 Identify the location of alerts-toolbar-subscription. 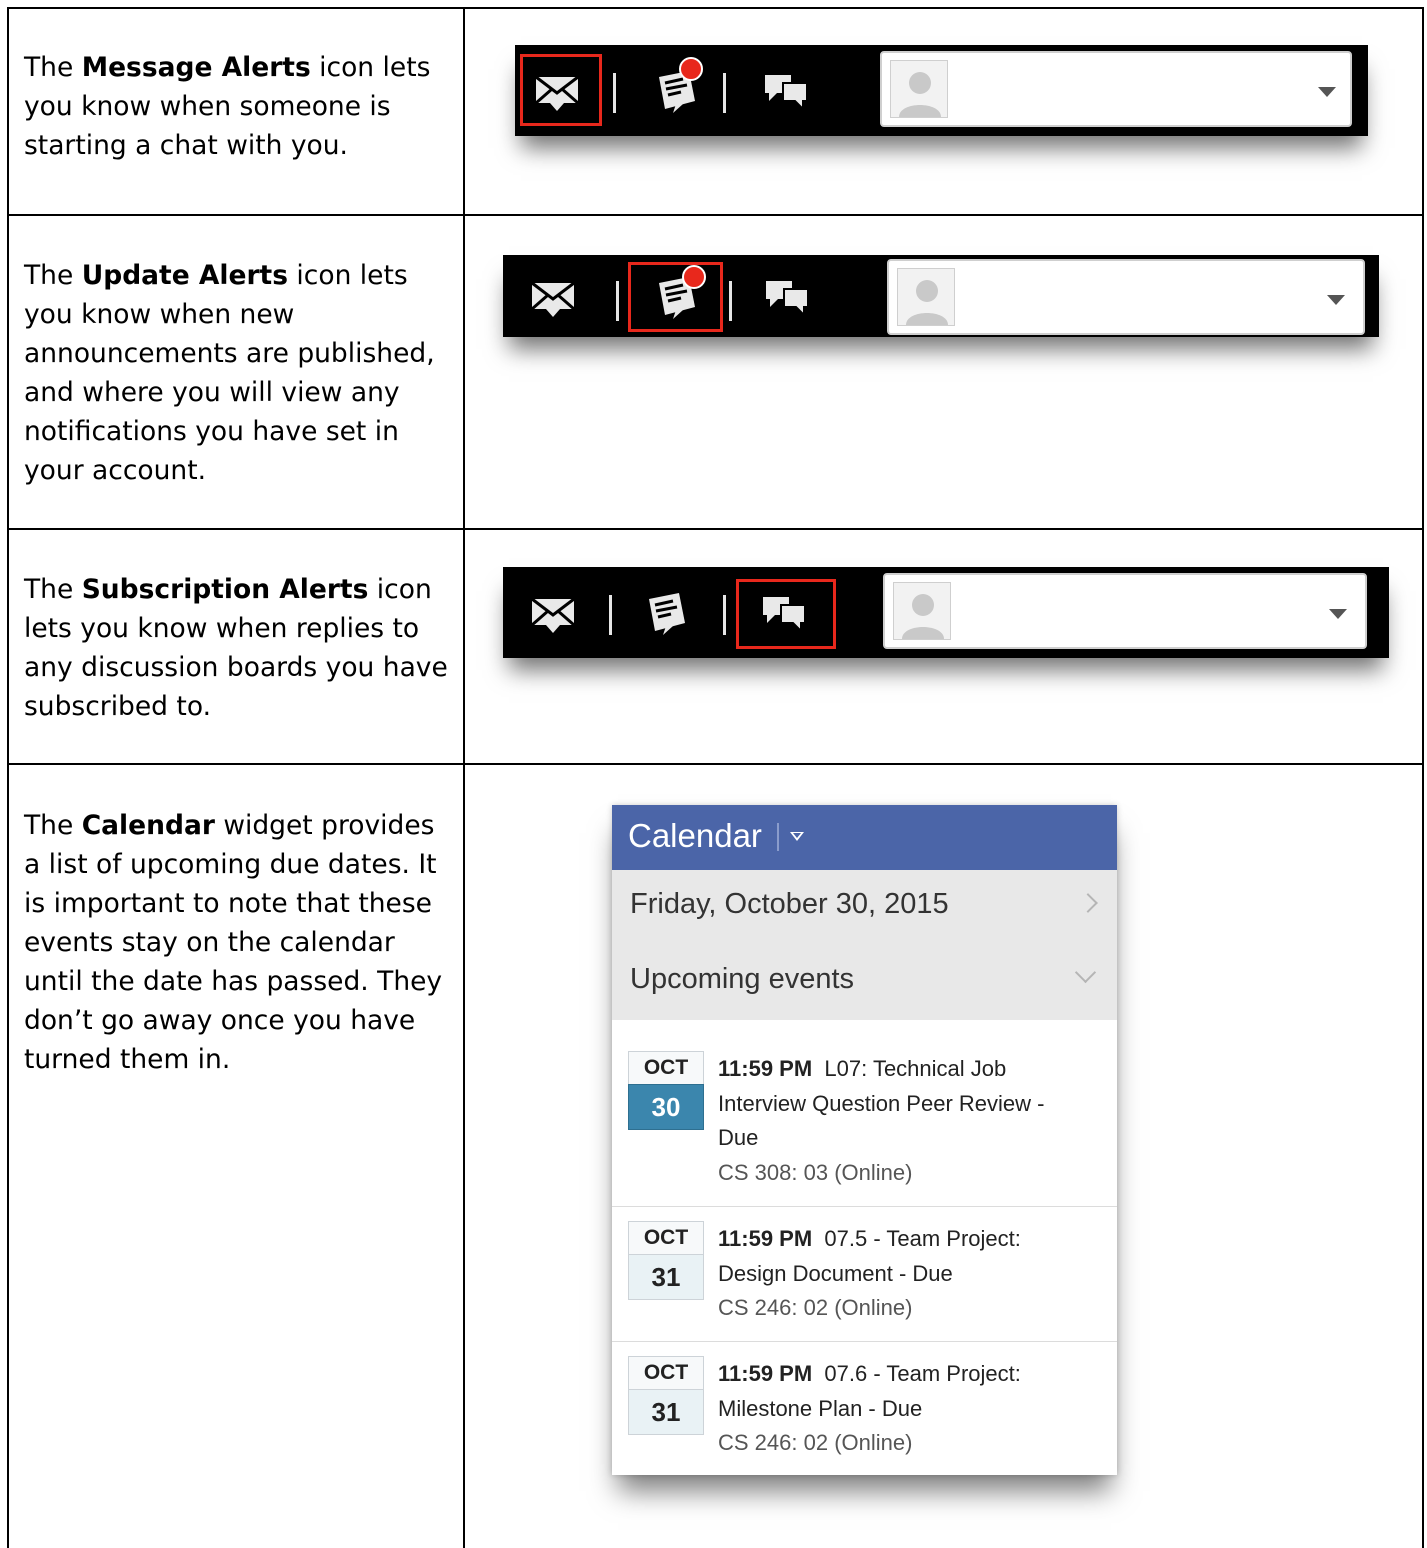
(946, 612).